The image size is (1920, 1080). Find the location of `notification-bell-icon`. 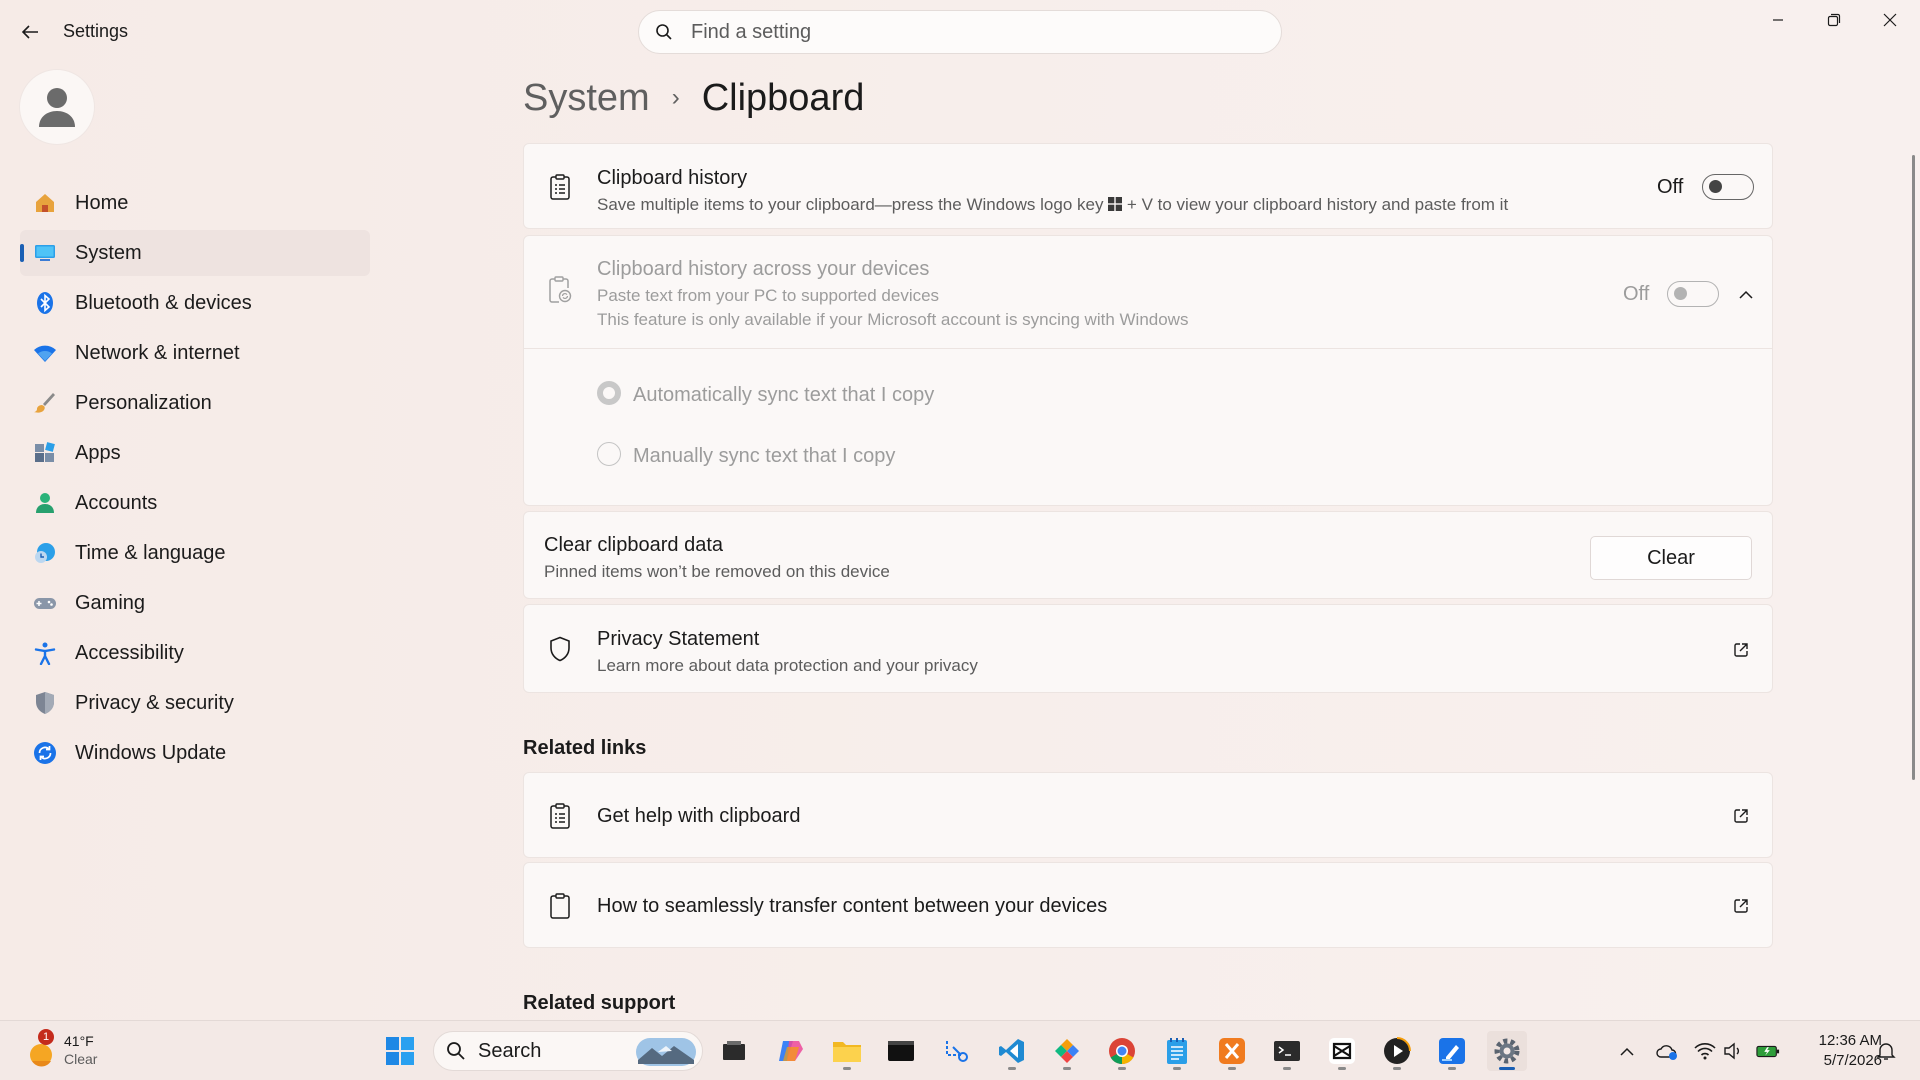

notification-bell-icon is located at coordinates (1886, 1051).